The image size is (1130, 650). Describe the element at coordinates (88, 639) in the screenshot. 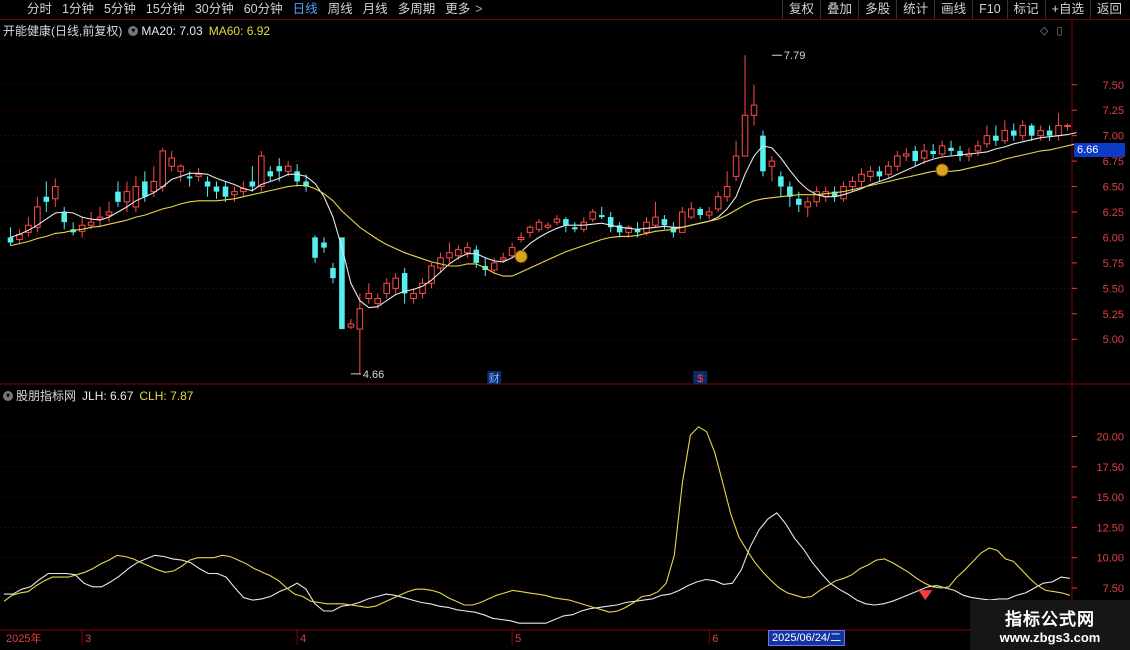

I see `x-month-label: 3` at that location.